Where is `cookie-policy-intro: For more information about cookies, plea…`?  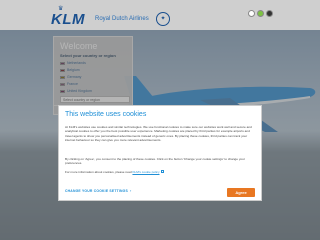 cookie-policy-intro: For more information about cookies, plea… is located at coordinates (98, 172).